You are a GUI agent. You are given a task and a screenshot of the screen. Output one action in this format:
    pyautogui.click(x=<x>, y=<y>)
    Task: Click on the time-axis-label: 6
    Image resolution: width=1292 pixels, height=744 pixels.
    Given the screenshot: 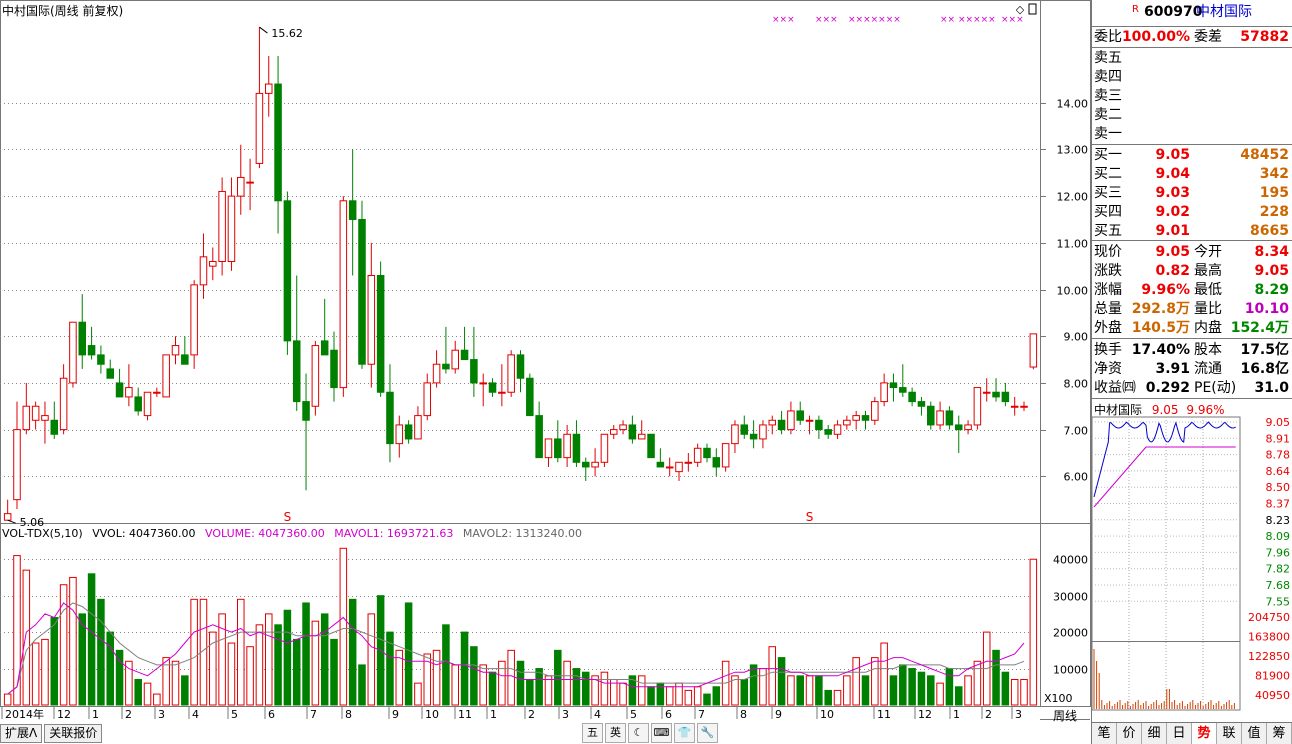 What is the action you would take?
    pyautogui.click(x=271, y=714)
    